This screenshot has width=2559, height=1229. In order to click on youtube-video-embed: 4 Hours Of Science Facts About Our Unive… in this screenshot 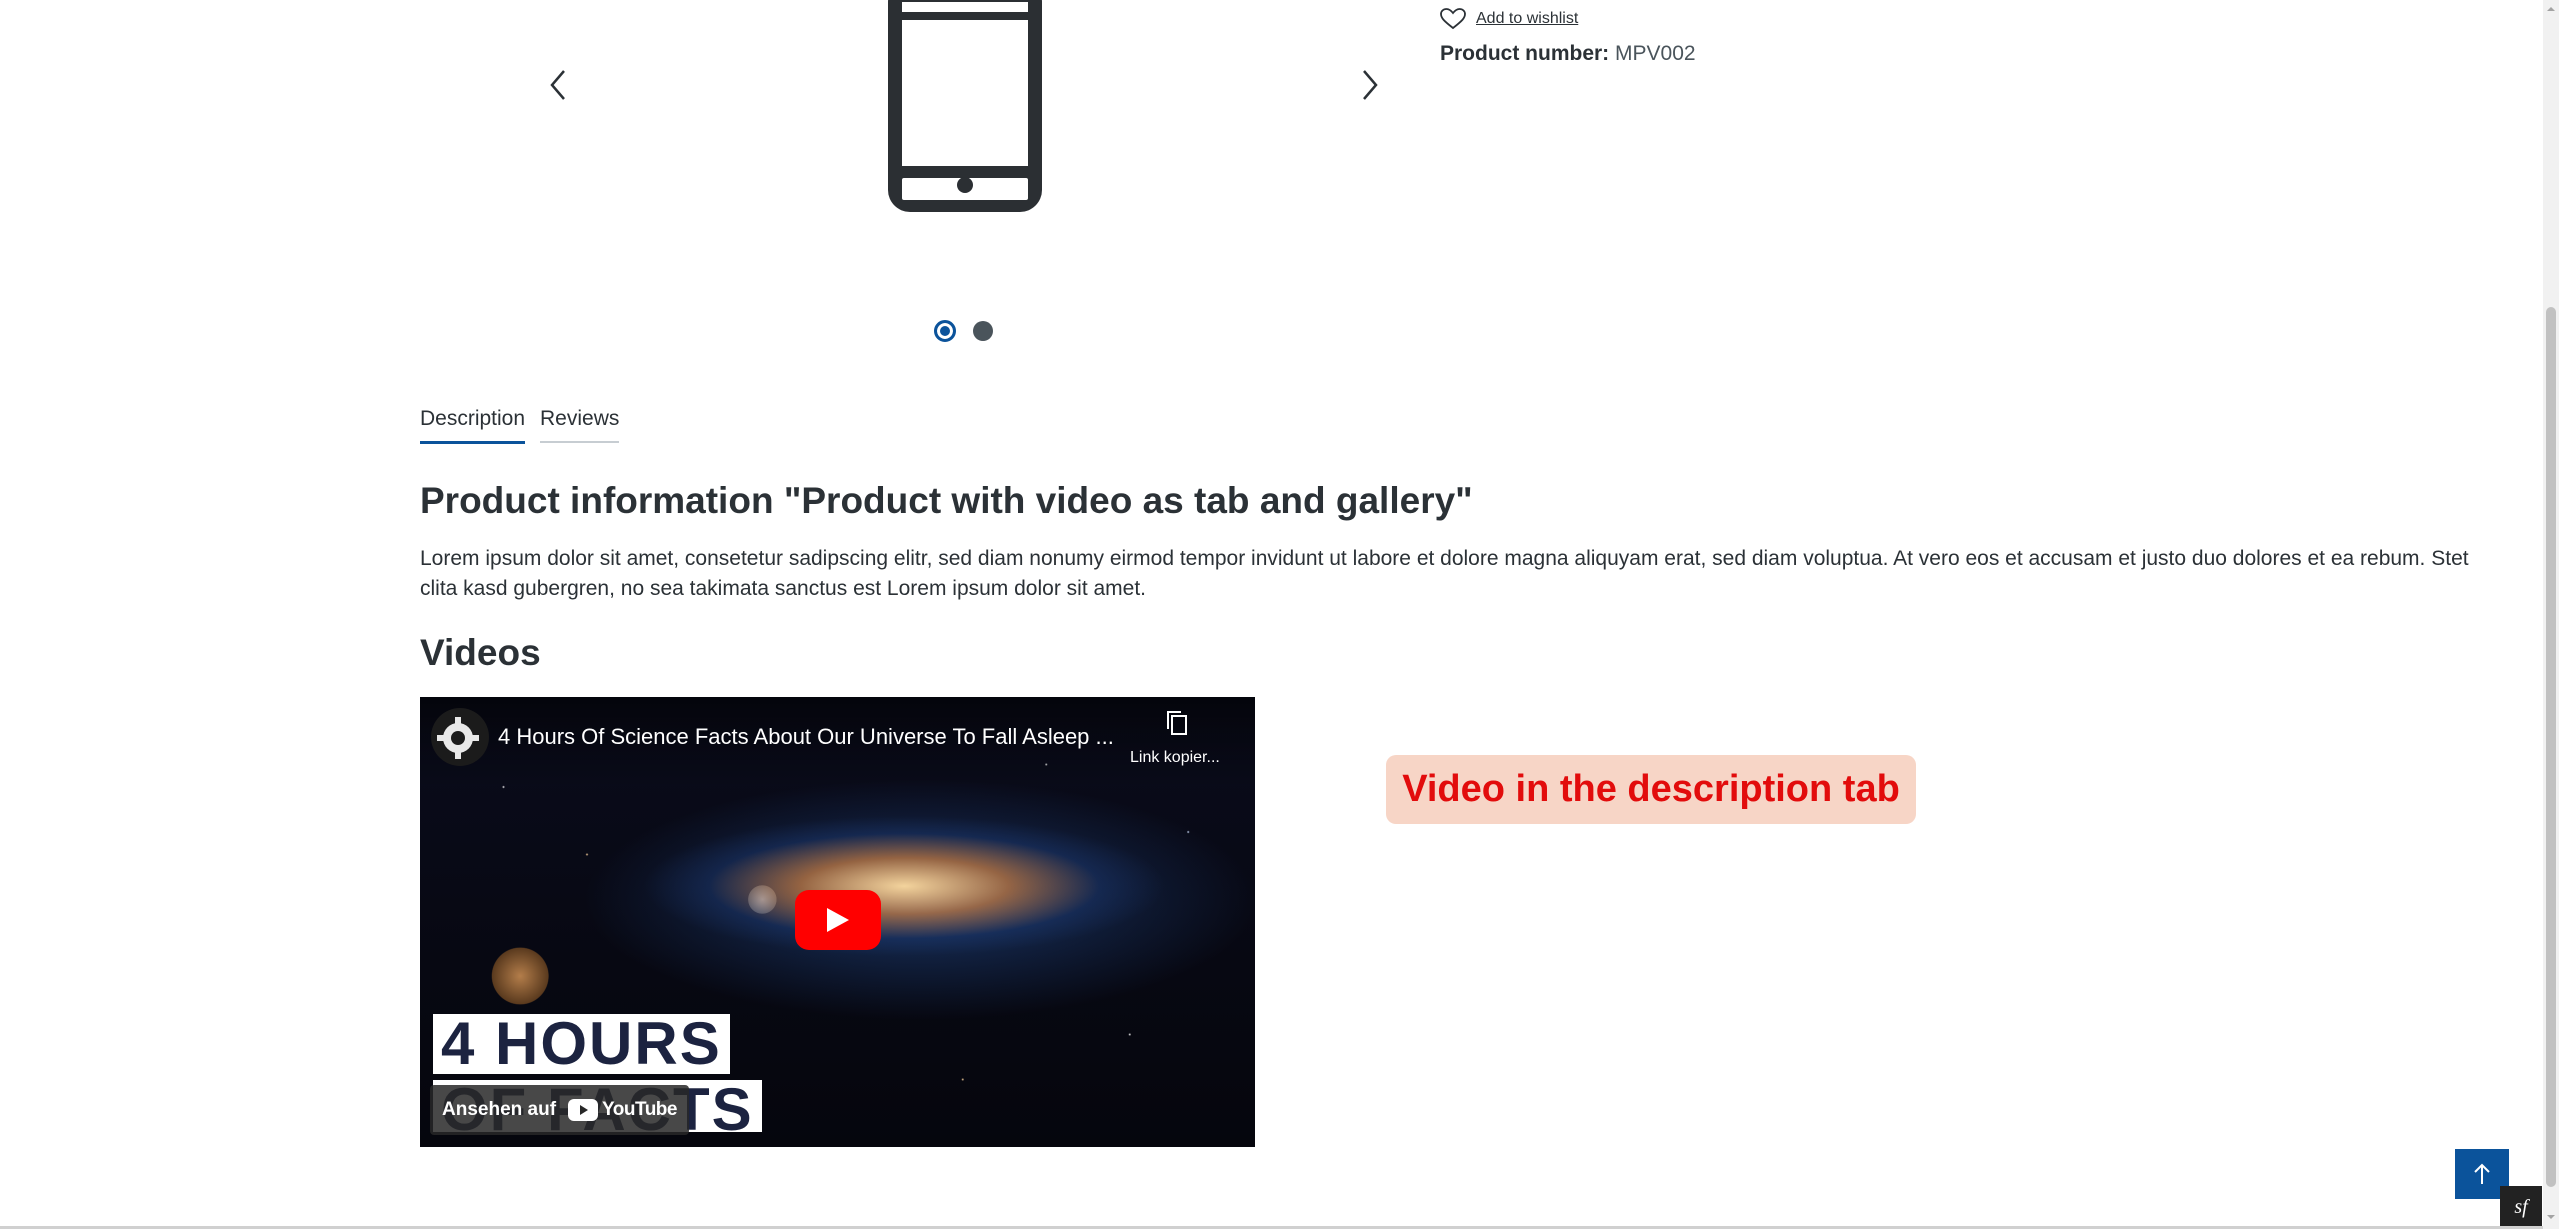, I will do `click(837, 922)`.